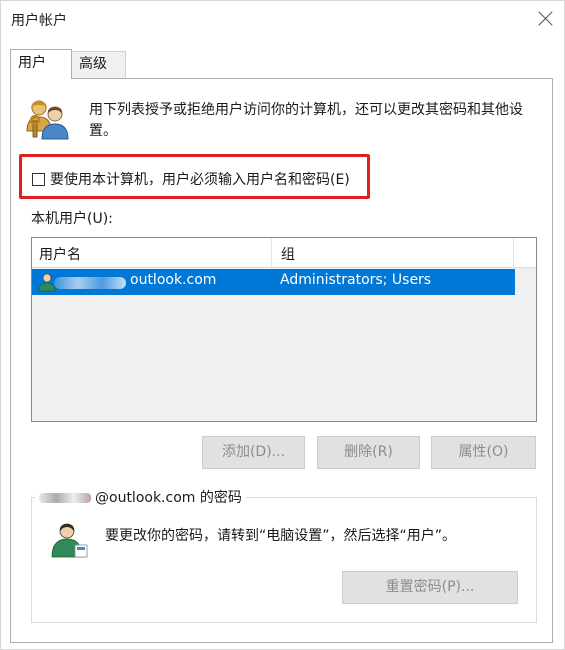  What do you see at coordinates (39, 21) in the screenshot?
I see `window-title: 用户帐户` at bounding box center [39, 21].